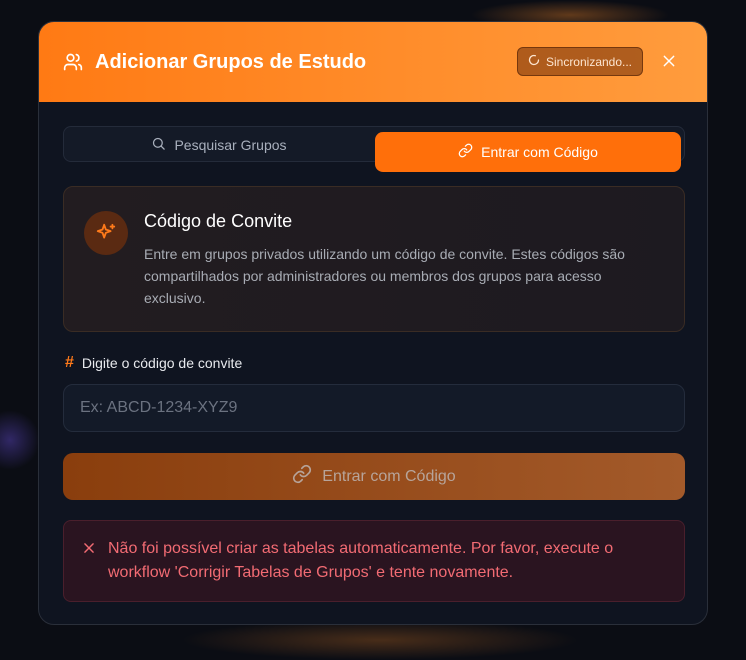 The width and height of the screenshot is (746, 660). What do you see at coordinates (69, 362) in the screenshot?
I see `hash-icon: #` at bounding box center [69, 362].